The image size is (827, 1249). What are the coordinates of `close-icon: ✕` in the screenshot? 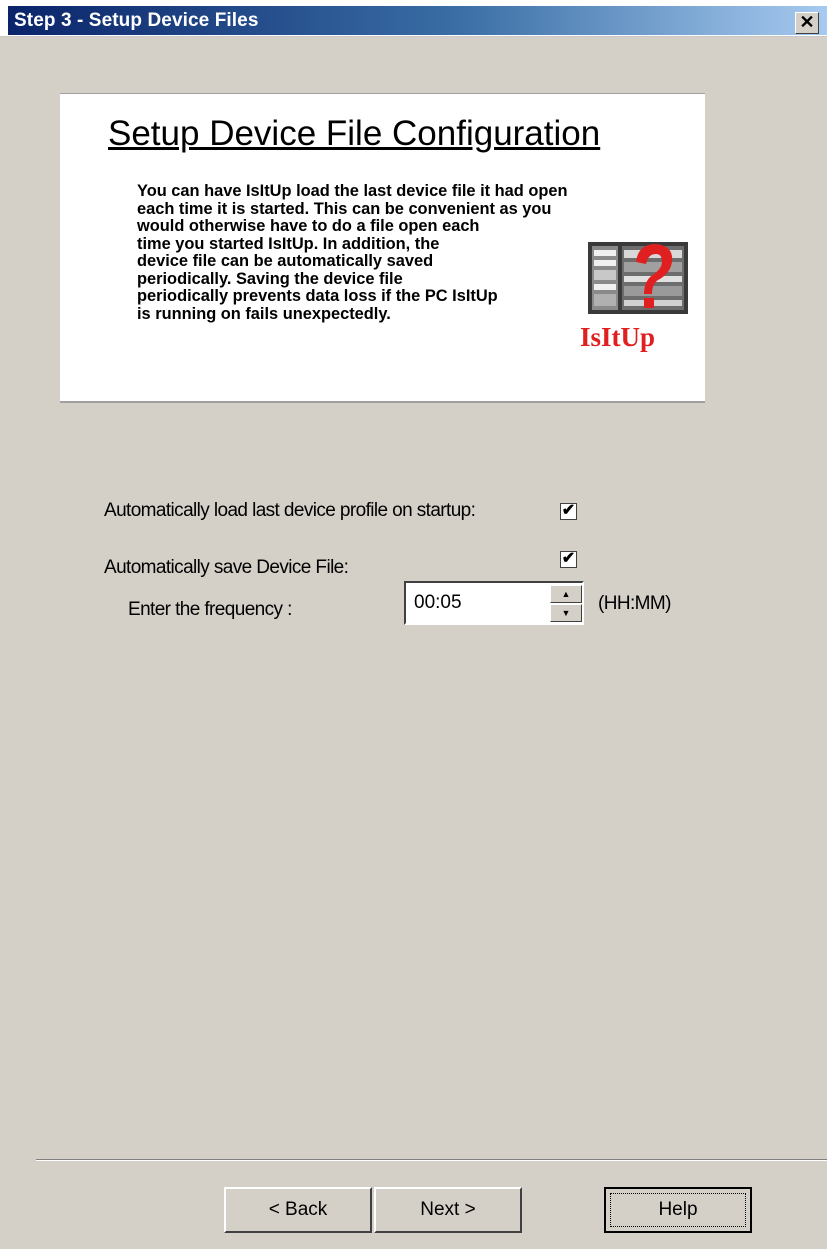 It's located at (807, 22).